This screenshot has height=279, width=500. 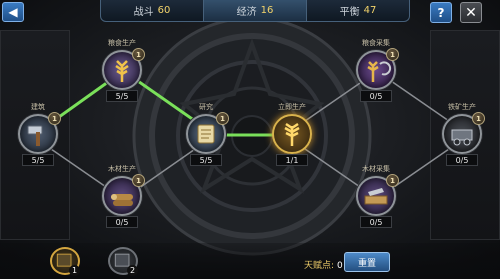 I want to click on talent-points-value: 0, so click(x=340, y=266).